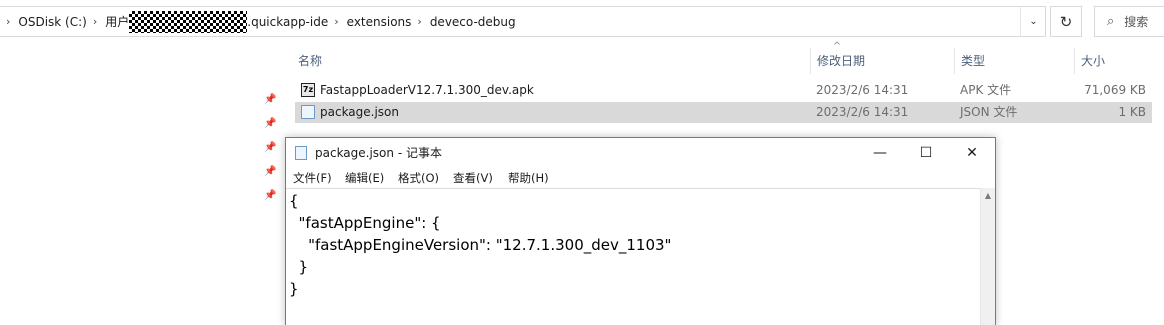  What do you see at coordinates (418, 178) in the screenshot?
I see `menu-format: 格式(O)` at bounding box center [418, 178].